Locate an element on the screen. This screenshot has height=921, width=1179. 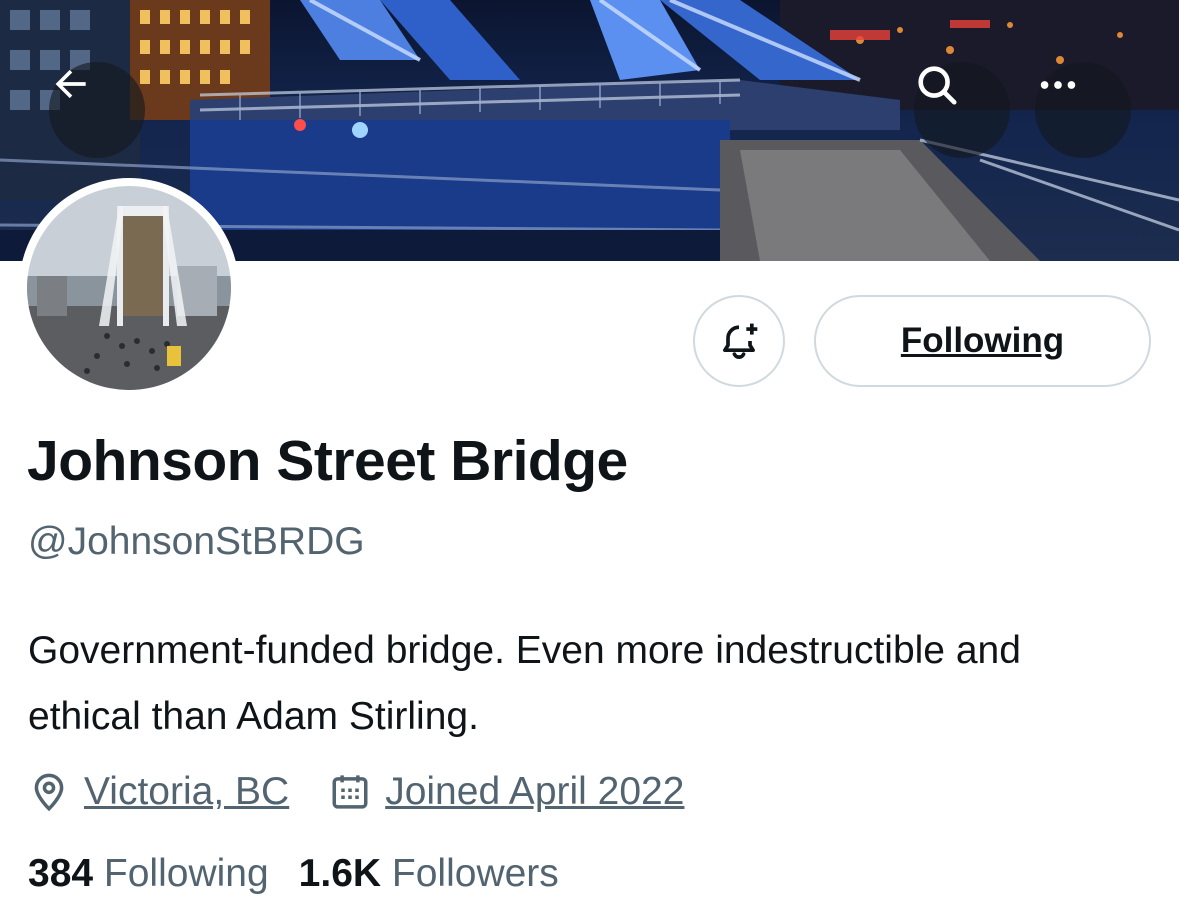
location-link: Victoria, BC is located at coordinates (186, 792).